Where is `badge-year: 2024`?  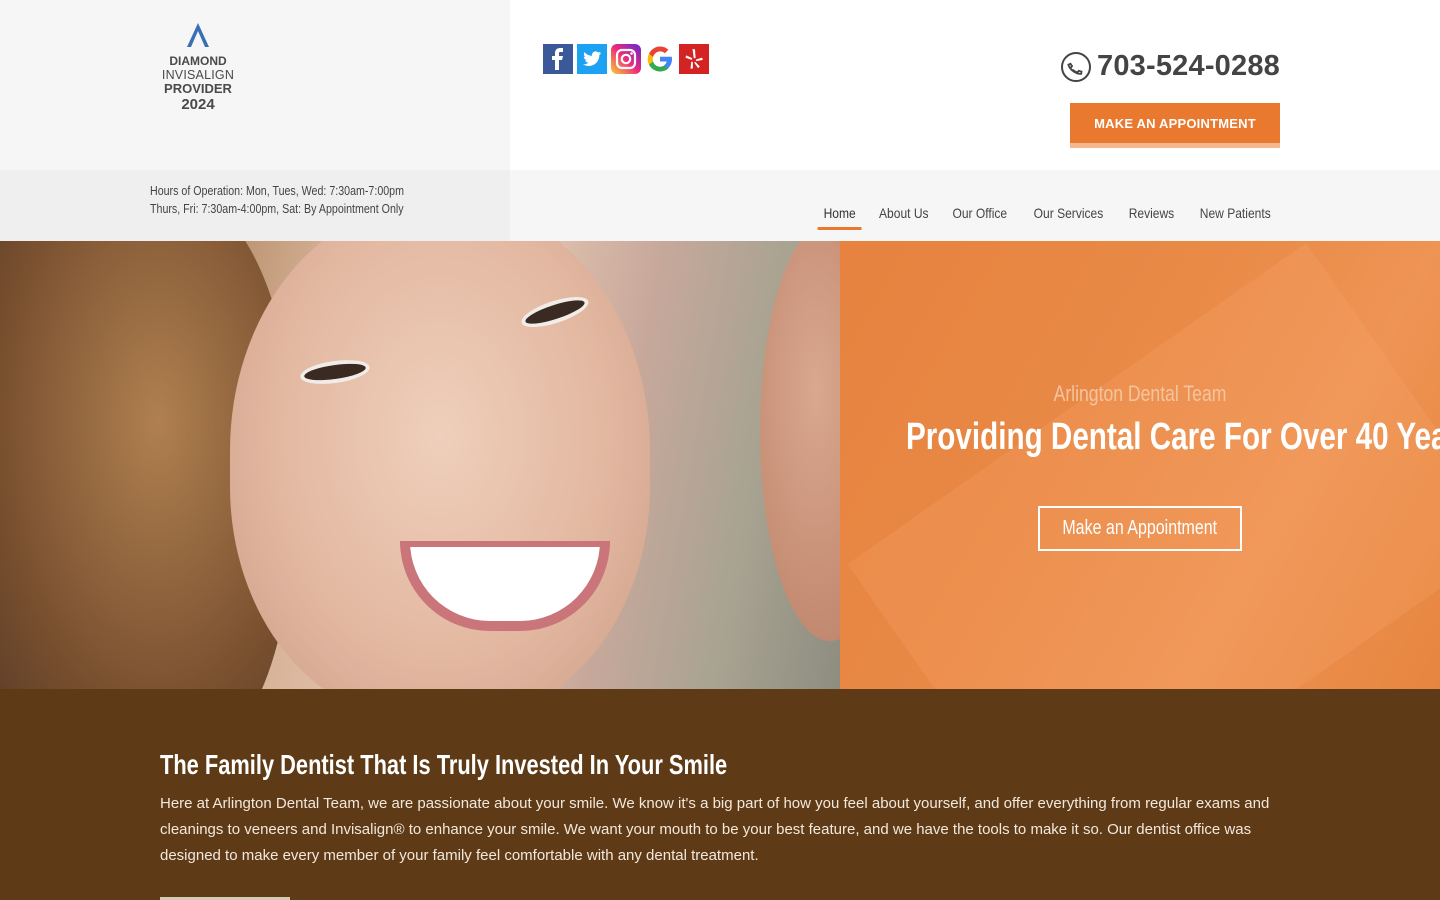
badge-year: 2024 is located at coordinates (198, 104).